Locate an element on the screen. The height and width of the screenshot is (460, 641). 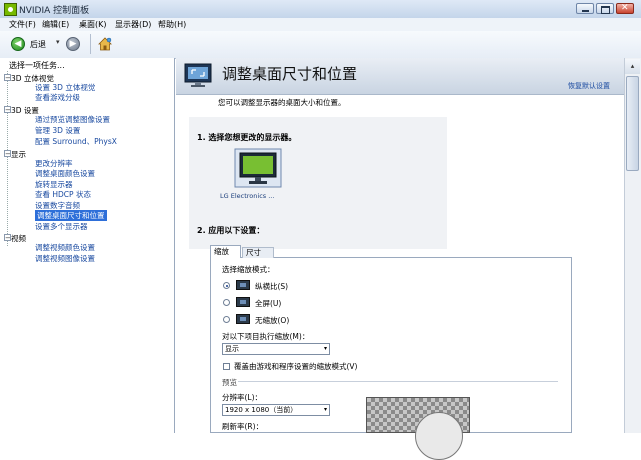
sidebar-item-video-color: 调整视频颜色设置 is located at coordinates (65, 247).